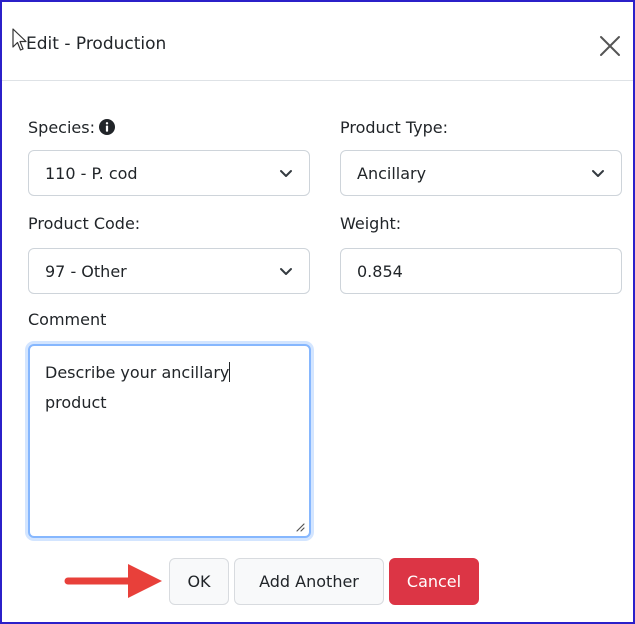 The height and width of the screenshot is (624, 635). Describe the element at coordinates (481, 271) in the screenshot. I see `weight-input: 0.854` at that location.